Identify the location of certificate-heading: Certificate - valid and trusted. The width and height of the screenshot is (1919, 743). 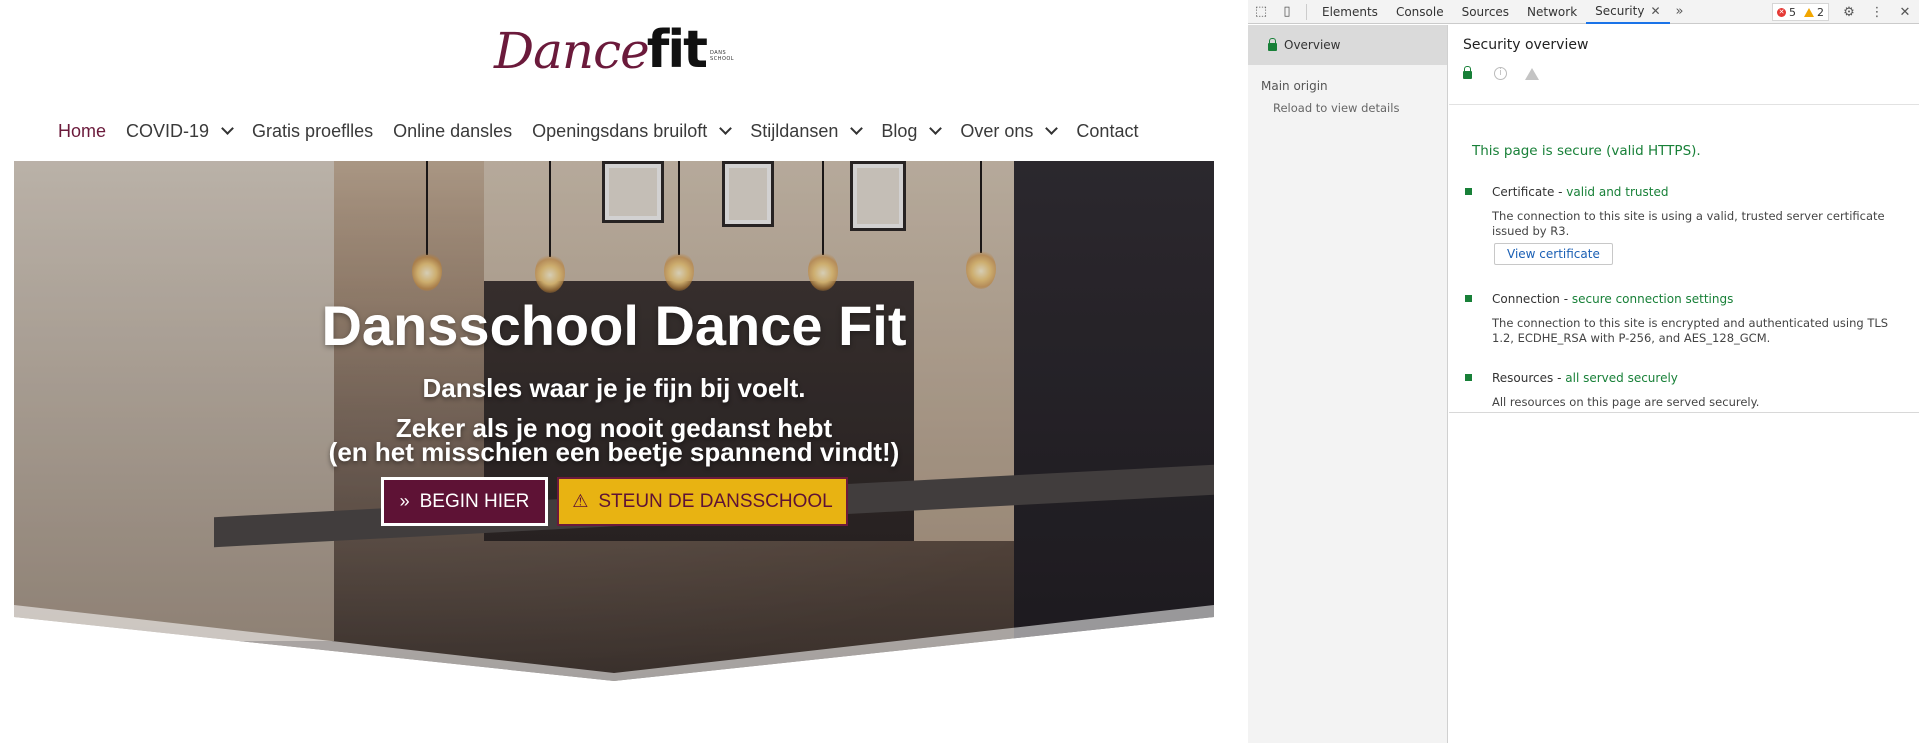
(1698, 192).